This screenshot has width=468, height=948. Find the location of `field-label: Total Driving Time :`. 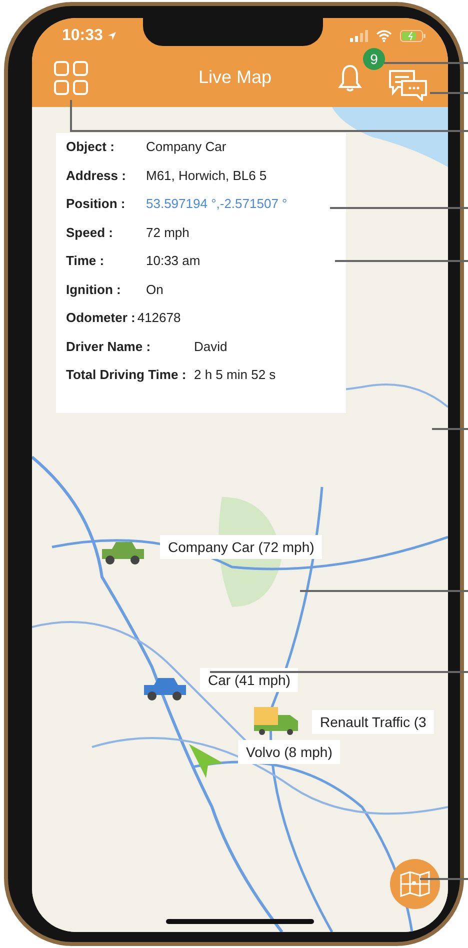

field-label: Total Driving Time : is located at coordinates (127, 374).